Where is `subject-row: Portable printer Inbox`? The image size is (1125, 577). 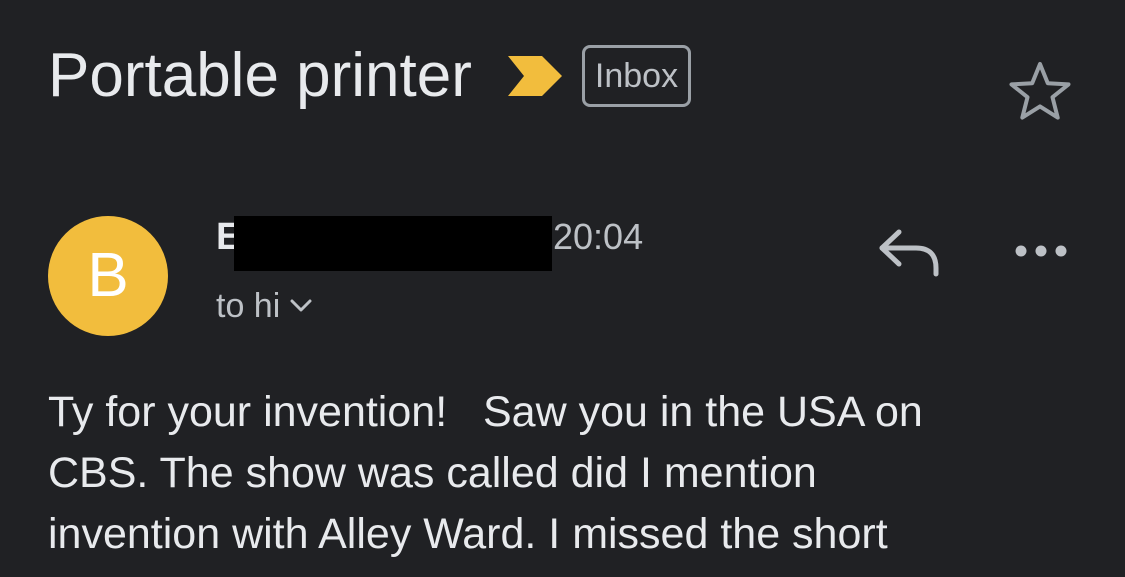 subject-row: Portable printer Inbox is located at coordinates (370, 76).